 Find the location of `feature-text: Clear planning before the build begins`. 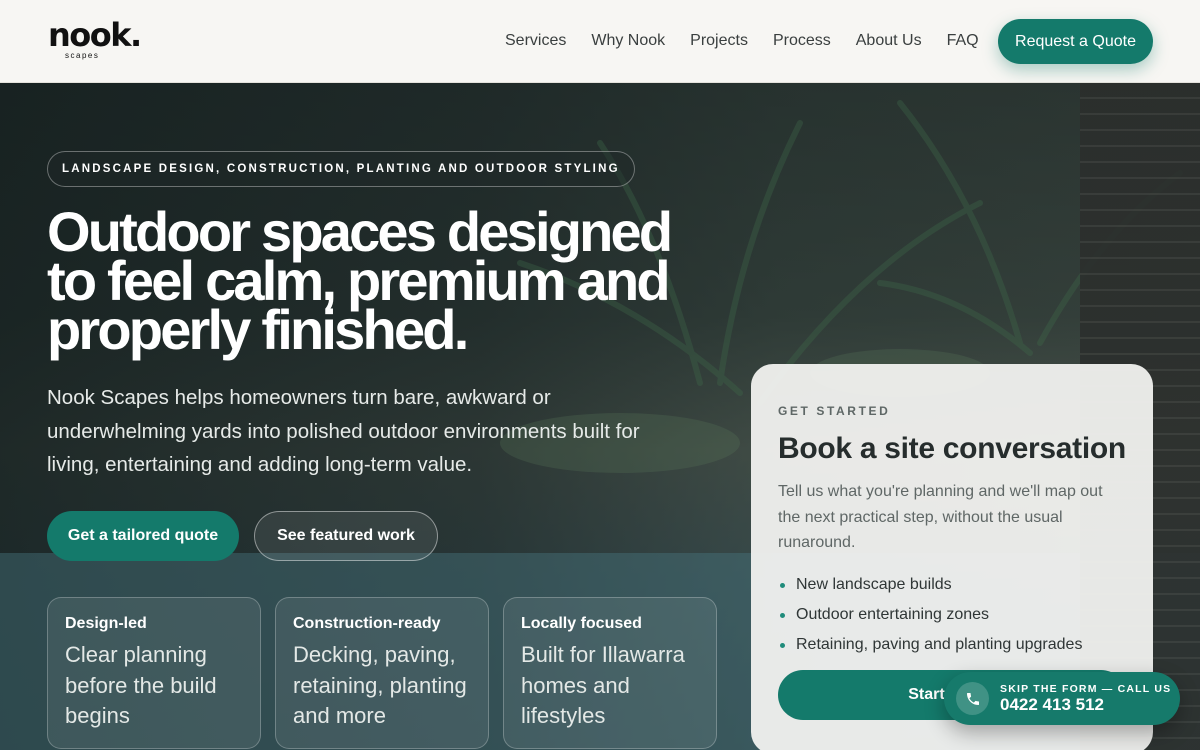

feature-text: Clear planning before the build begins is located at coordinates (141, 685).